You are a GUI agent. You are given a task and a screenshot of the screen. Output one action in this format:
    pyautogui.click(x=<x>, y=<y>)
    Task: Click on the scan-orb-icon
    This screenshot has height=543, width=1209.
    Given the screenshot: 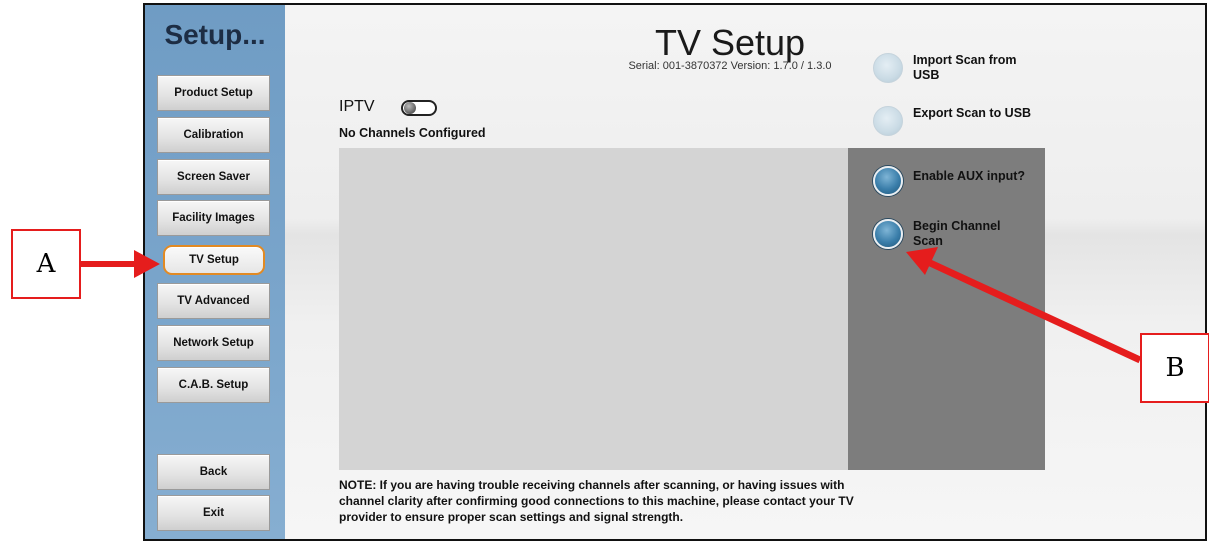 What is the action you would take?
    pyautogui.click(x=888, y=234)
    